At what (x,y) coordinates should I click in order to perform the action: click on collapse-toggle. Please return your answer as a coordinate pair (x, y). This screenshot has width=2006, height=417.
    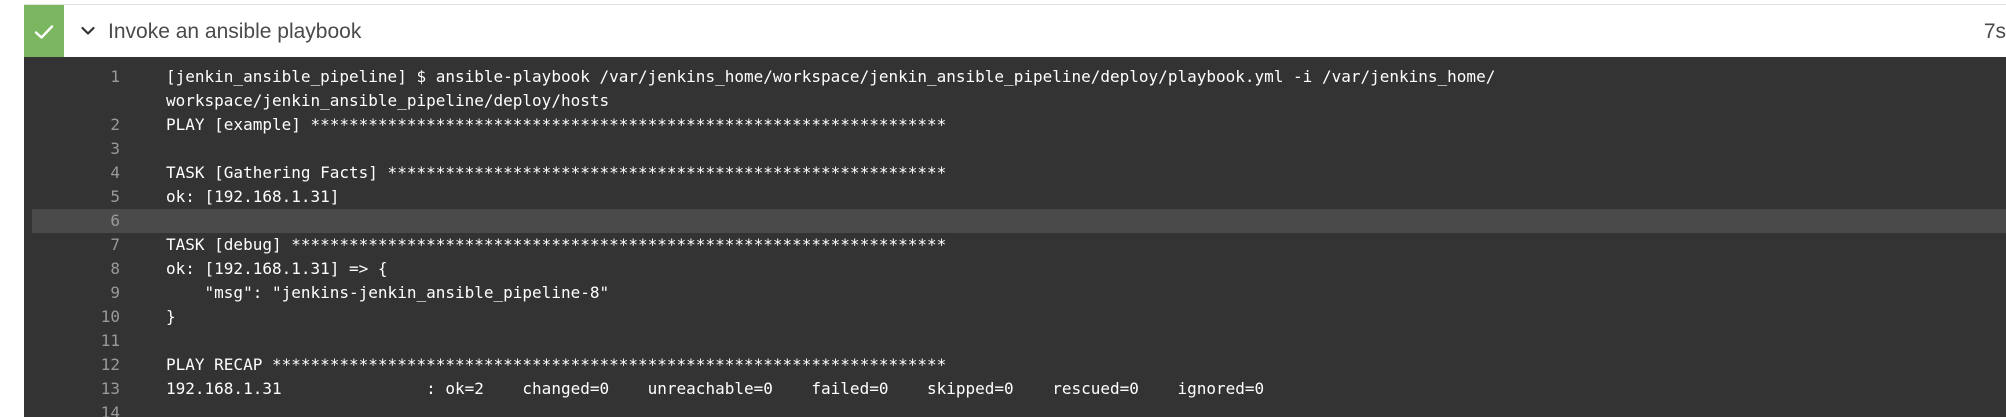
    Looking at the image, I should click on (88, 31).